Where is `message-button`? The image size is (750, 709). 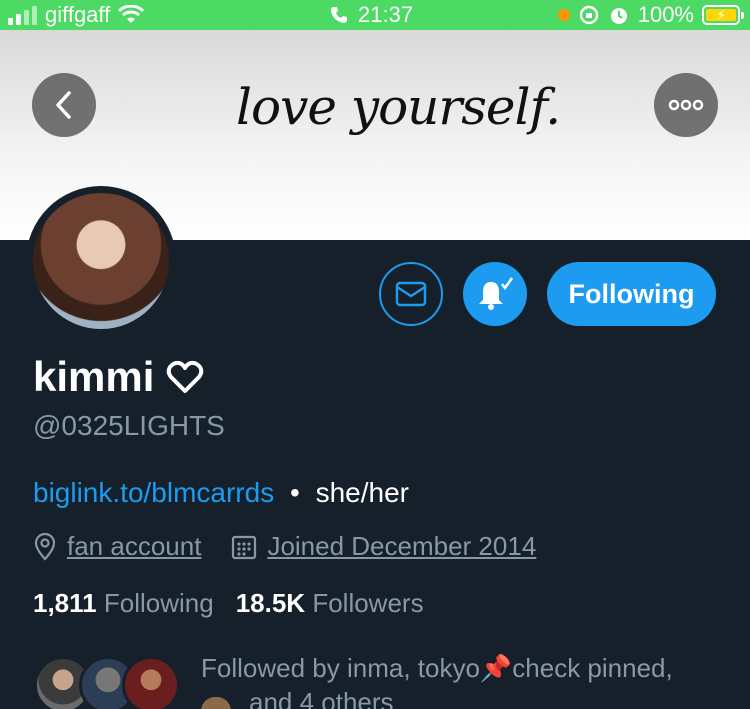
message-button is located at coordinates (411, 294).